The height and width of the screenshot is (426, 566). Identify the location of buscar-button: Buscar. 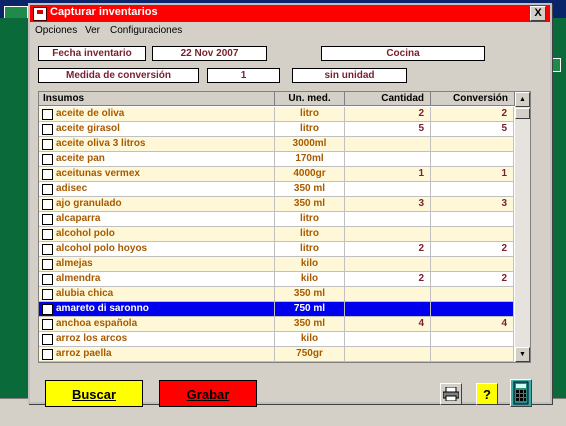
(94, 393).